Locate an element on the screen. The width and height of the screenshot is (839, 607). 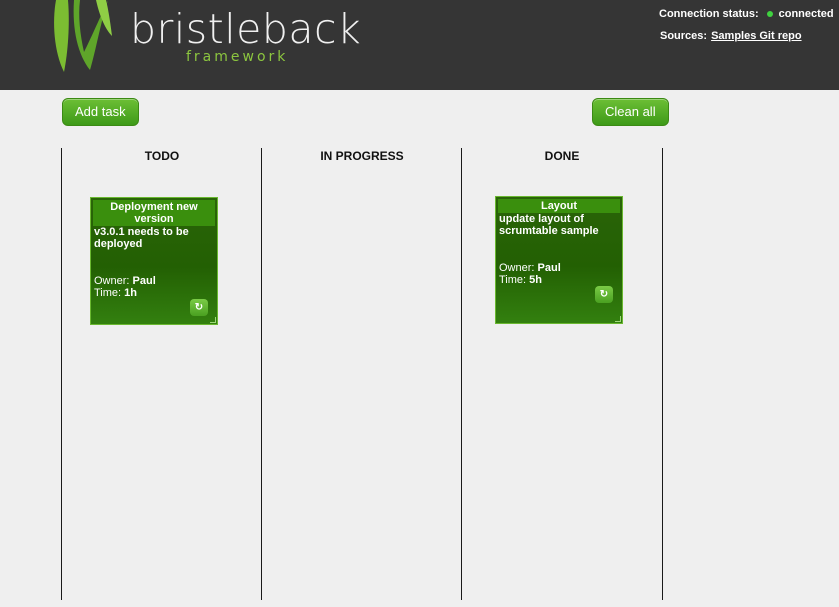
add-task-button: Add task is located at coordinates (100, 112).